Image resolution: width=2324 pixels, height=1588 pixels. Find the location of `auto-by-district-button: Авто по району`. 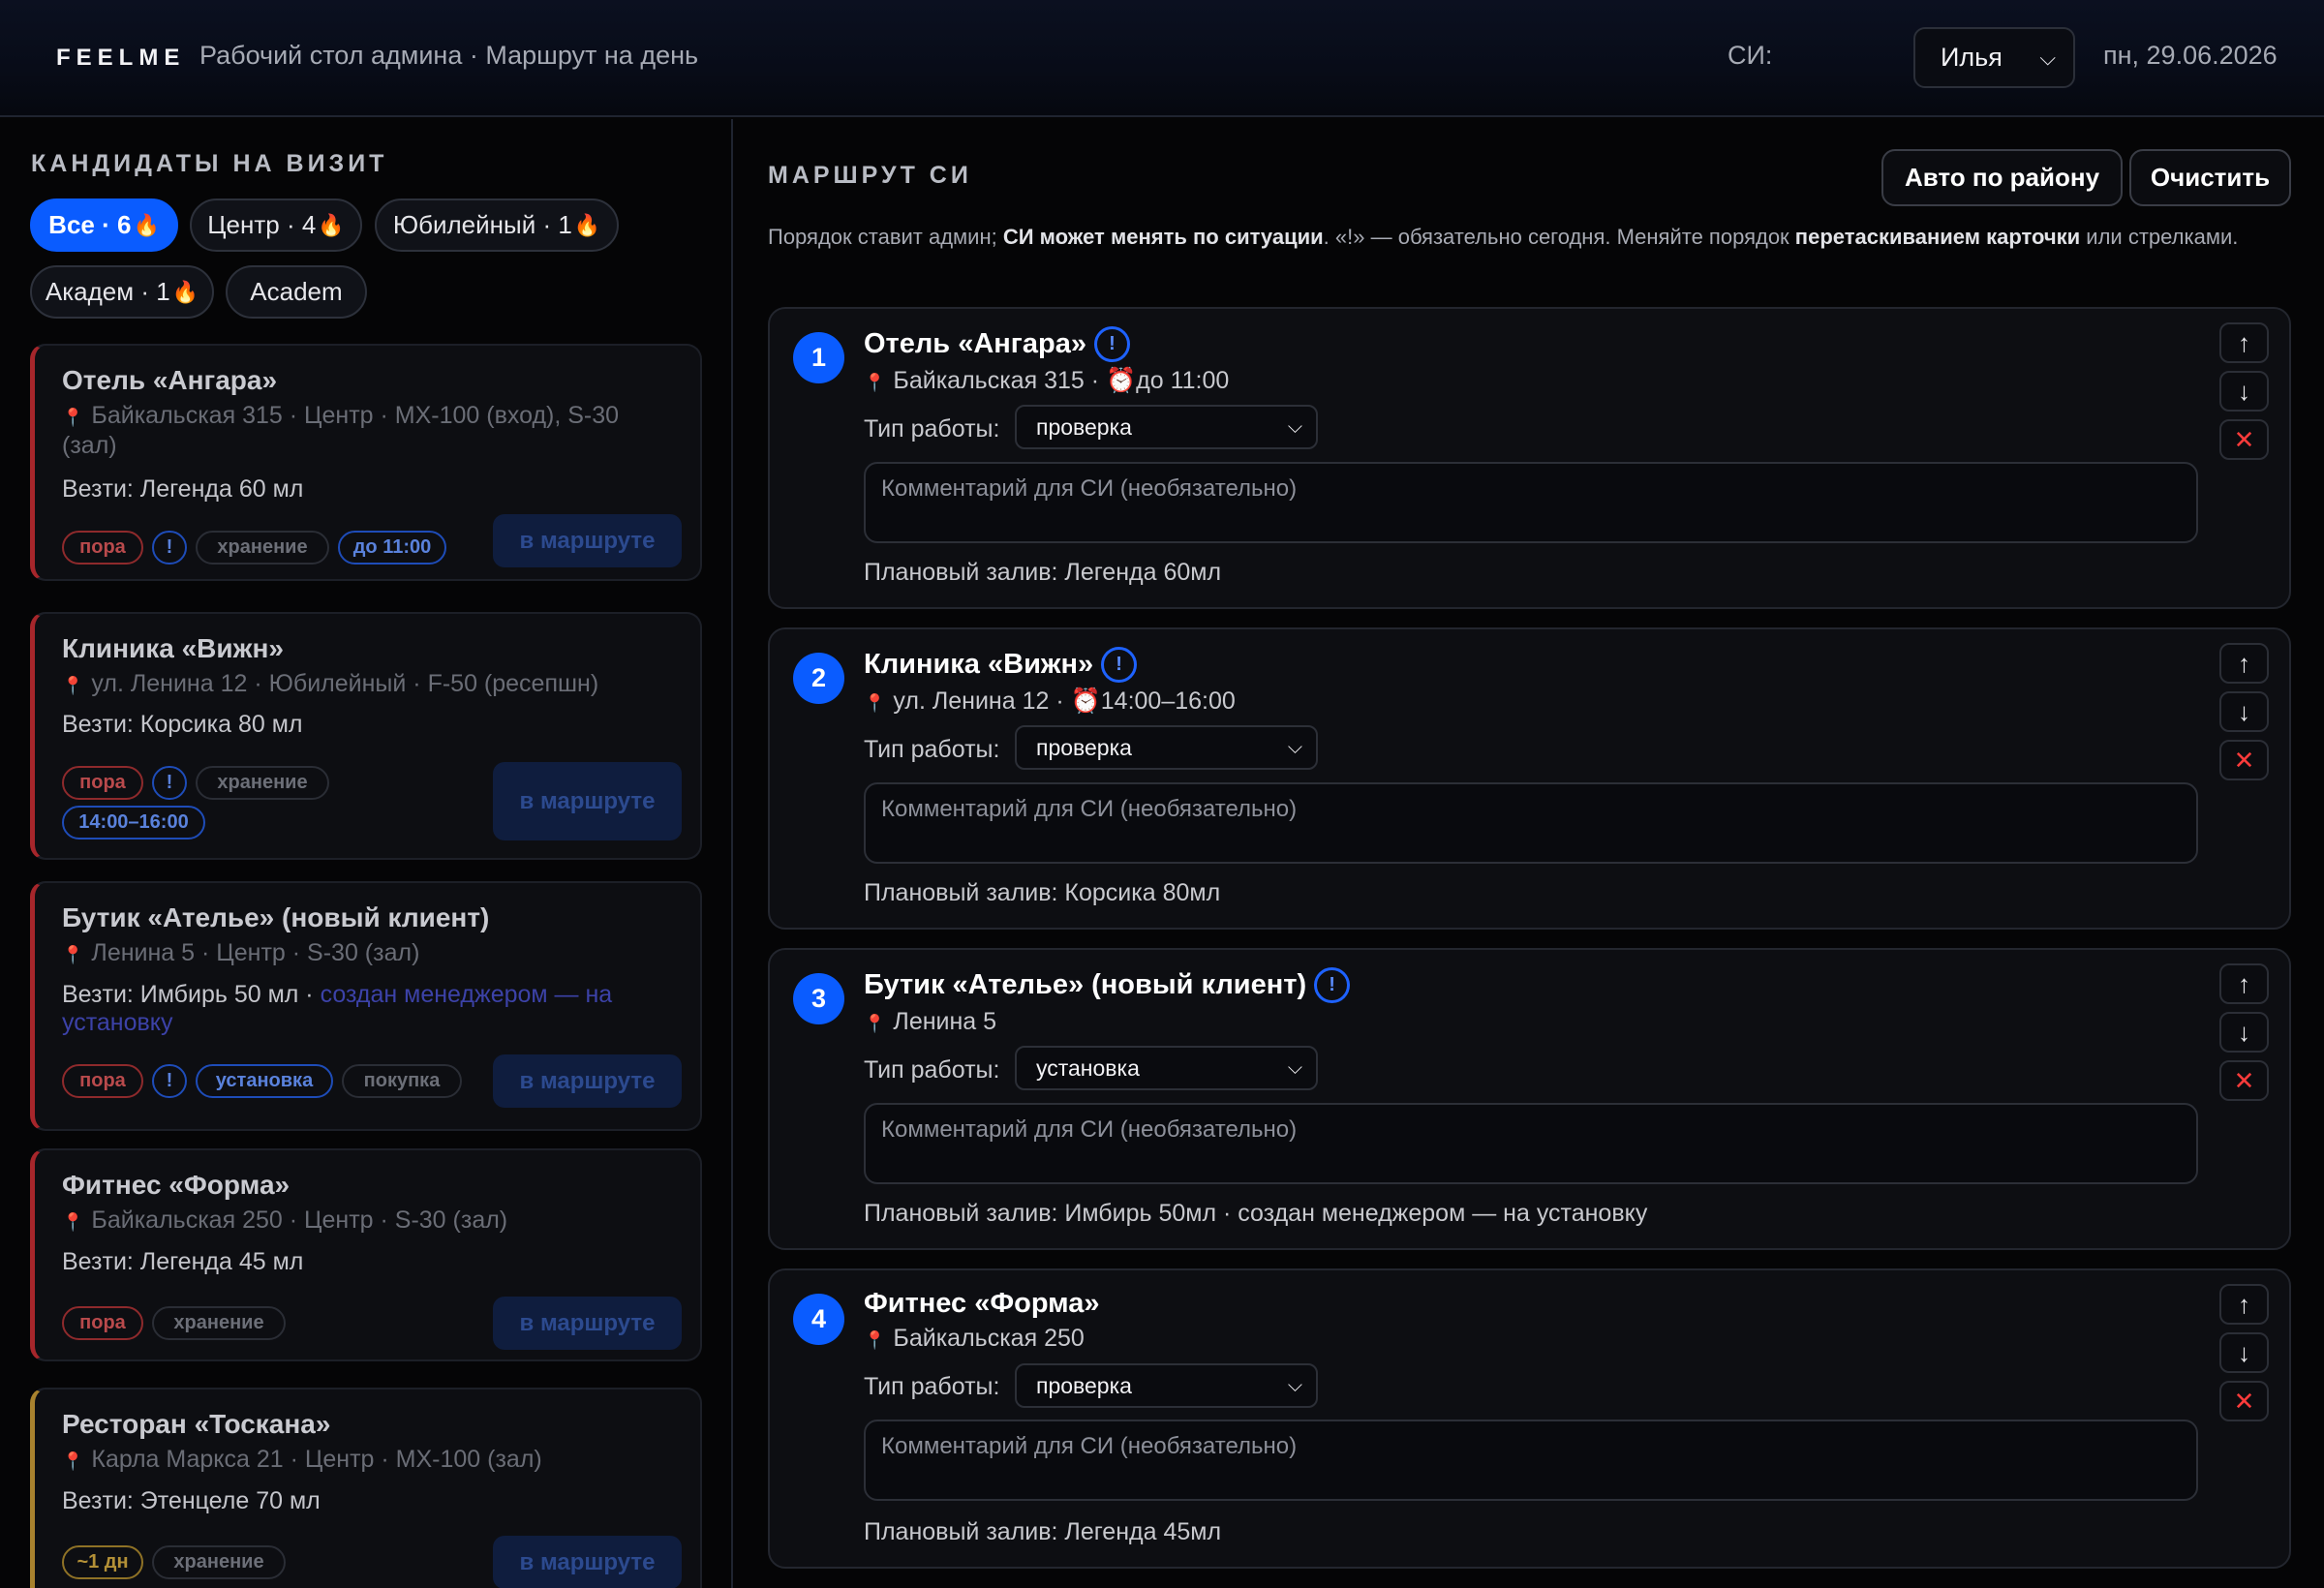

auto-by-district-button: Авто по району is located at coordinates (2002, 177).